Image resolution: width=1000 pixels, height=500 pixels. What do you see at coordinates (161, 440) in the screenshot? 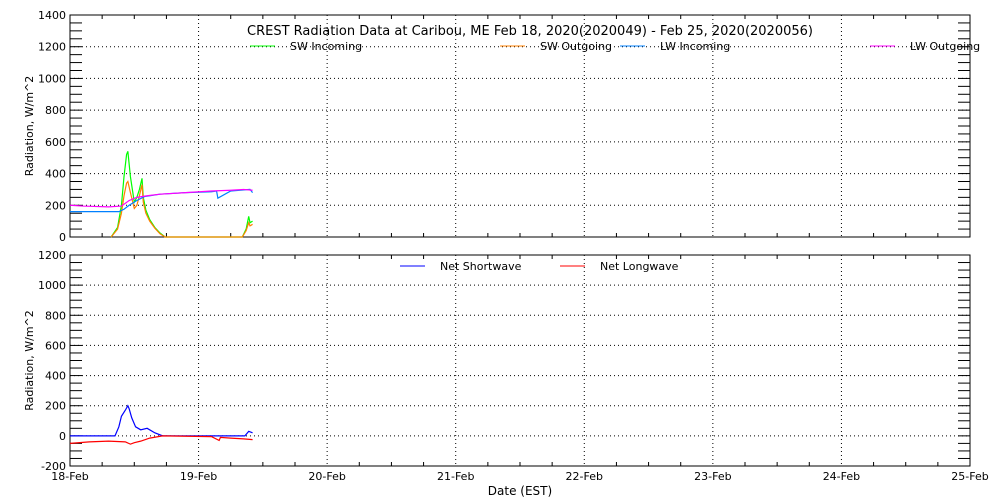
I see `series-line-net-longwave` at bounding box center [161, 440].